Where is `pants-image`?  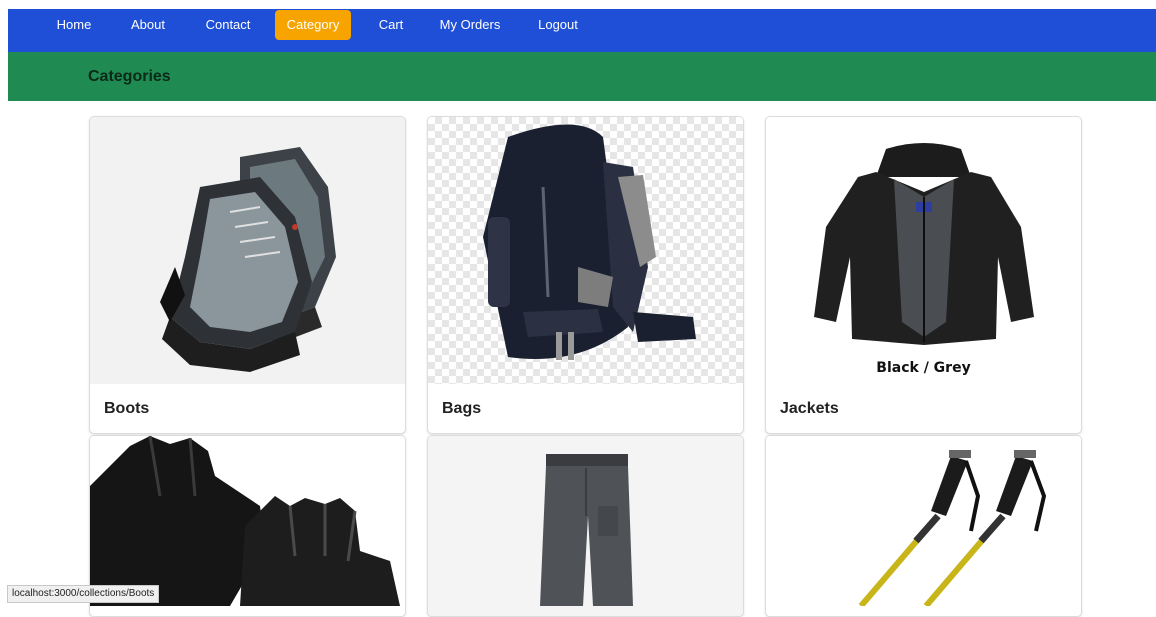 pants-image is located at coordinates (585, 526).